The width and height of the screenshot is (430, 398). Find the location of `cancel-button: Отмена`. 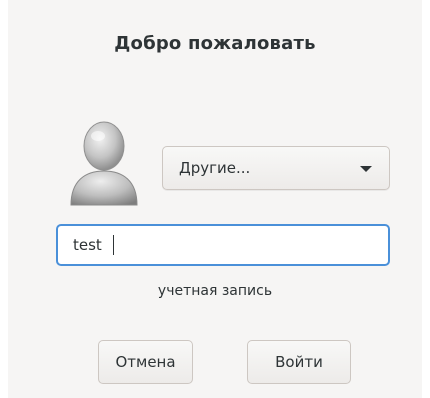

cancel-button: Отмена is located at coordinates (145, 362).